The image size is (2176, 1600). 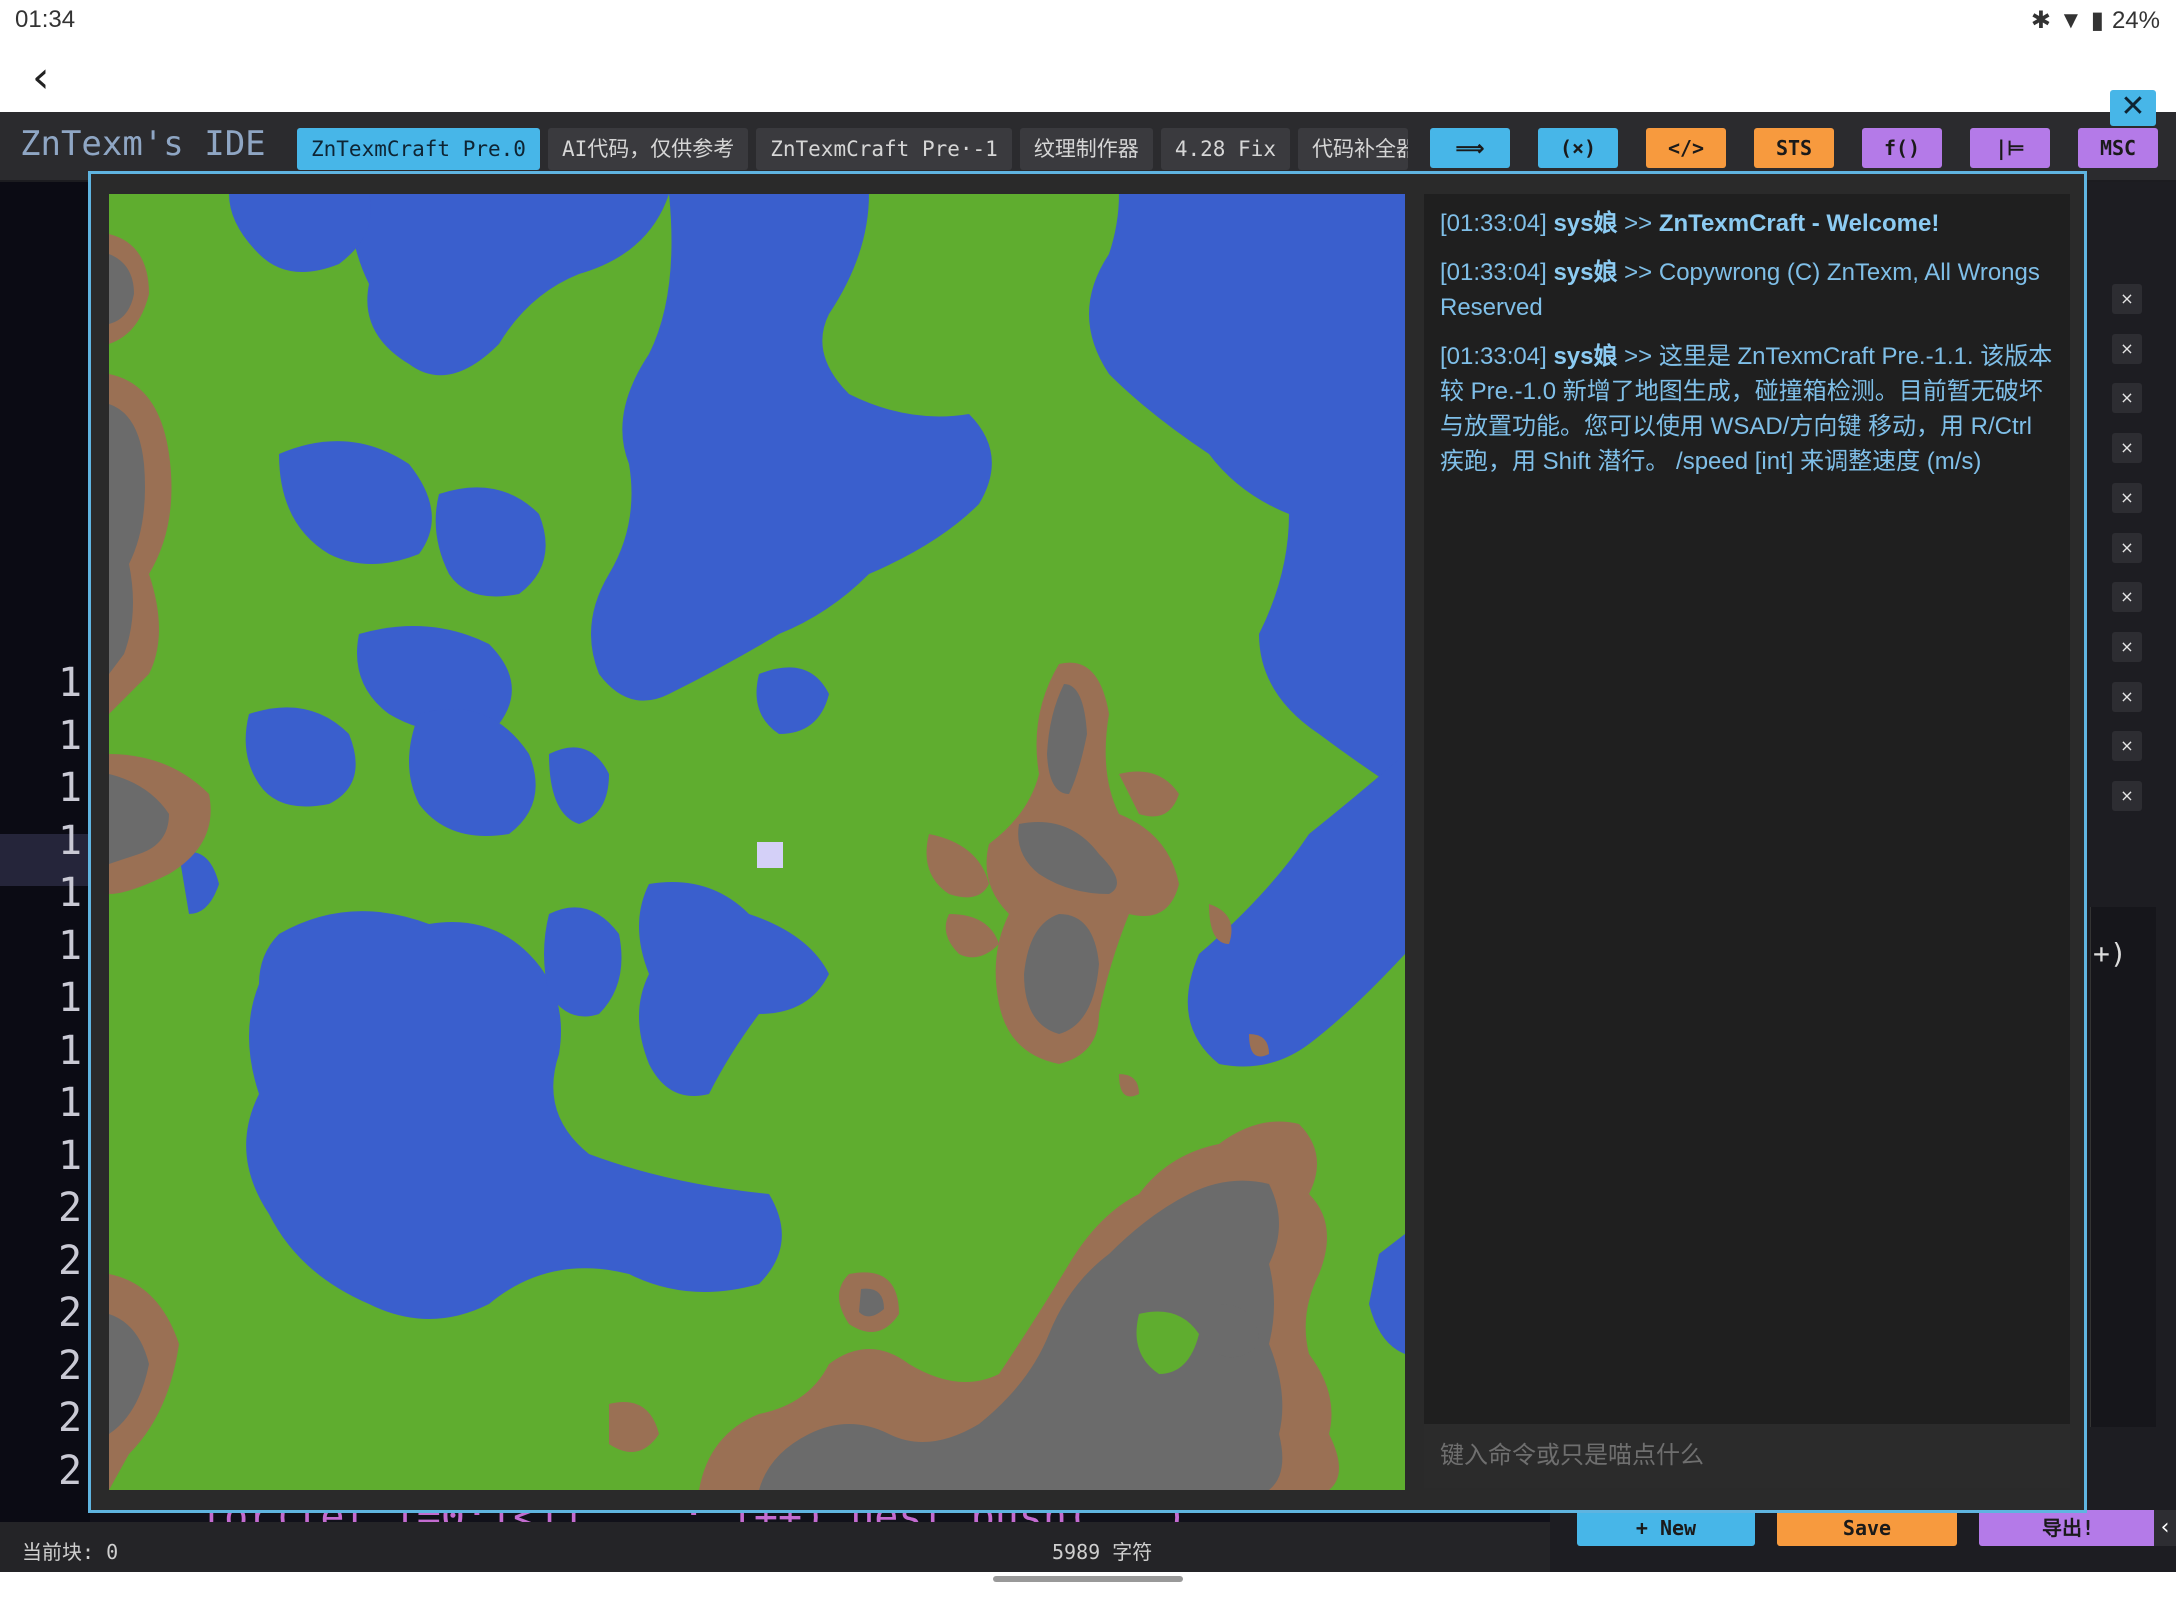 What do you see at coordinates (2135, 20) in the screenshot?
I see `battery-level: 24%` at bounding box center [2135, 20].